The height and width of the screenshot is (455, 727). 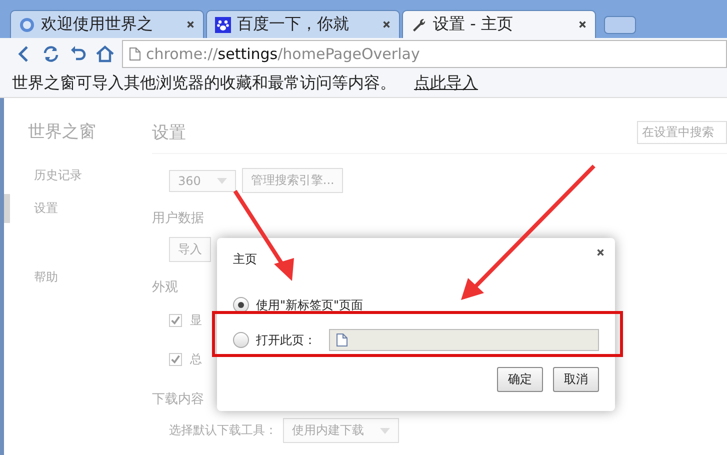 I want to click on globe-icon, so click(x=27, y=24).